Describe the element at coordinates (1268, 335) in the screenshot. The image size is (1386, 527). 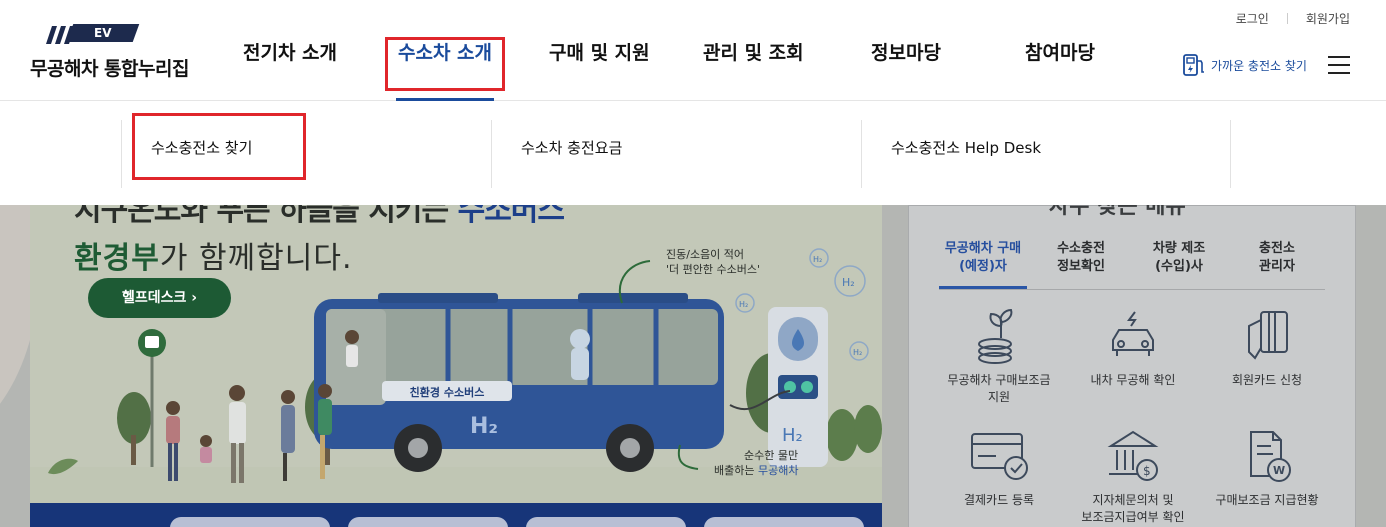
I see `member-card-icon` at that location.